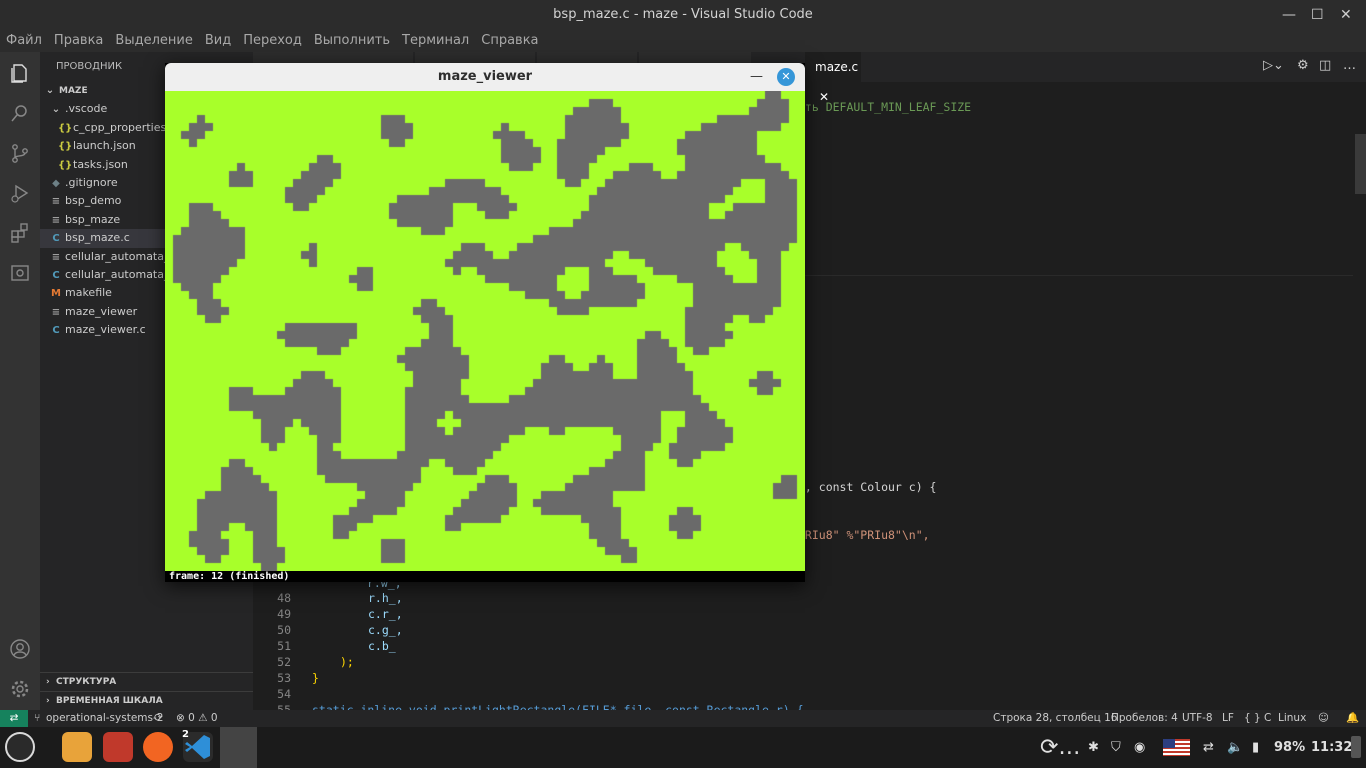 The image size is (1366, 768). Describe the element at coordinates (1292, 718) in the screenshot. I see `platform: Linux` at that location.